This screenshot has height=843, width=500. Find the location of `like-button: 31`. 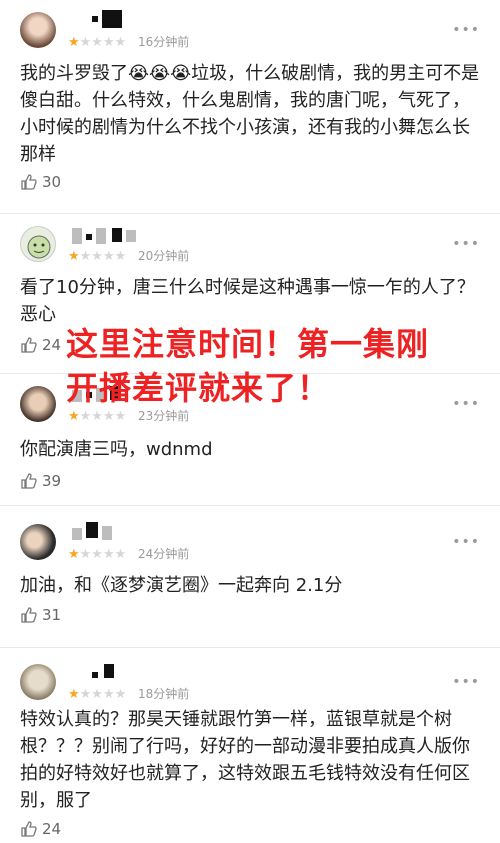

like-button: 31 is located at coordinates (40, 615).